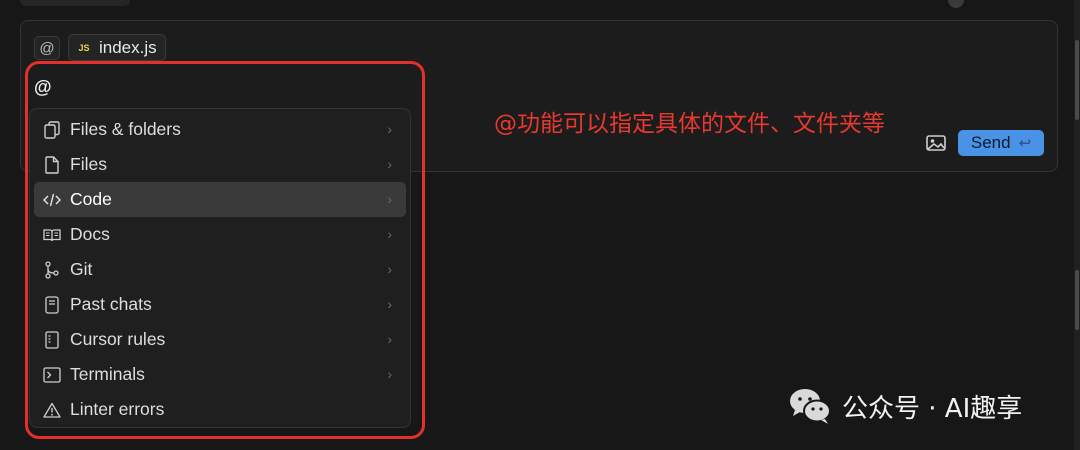 The image size is (1080, 450). What do you see at coordinates (936, 143) in the screenshot?
I see `image-icon` at bounding box center [936, 143].